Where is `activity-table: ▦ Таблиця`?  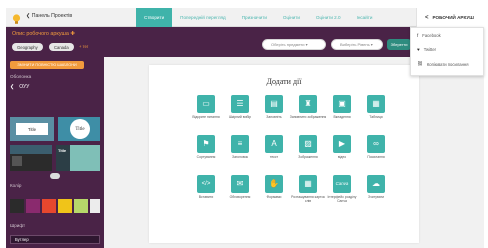 activity-table: ▦ Таблиця is located at coordinates (376, 112).